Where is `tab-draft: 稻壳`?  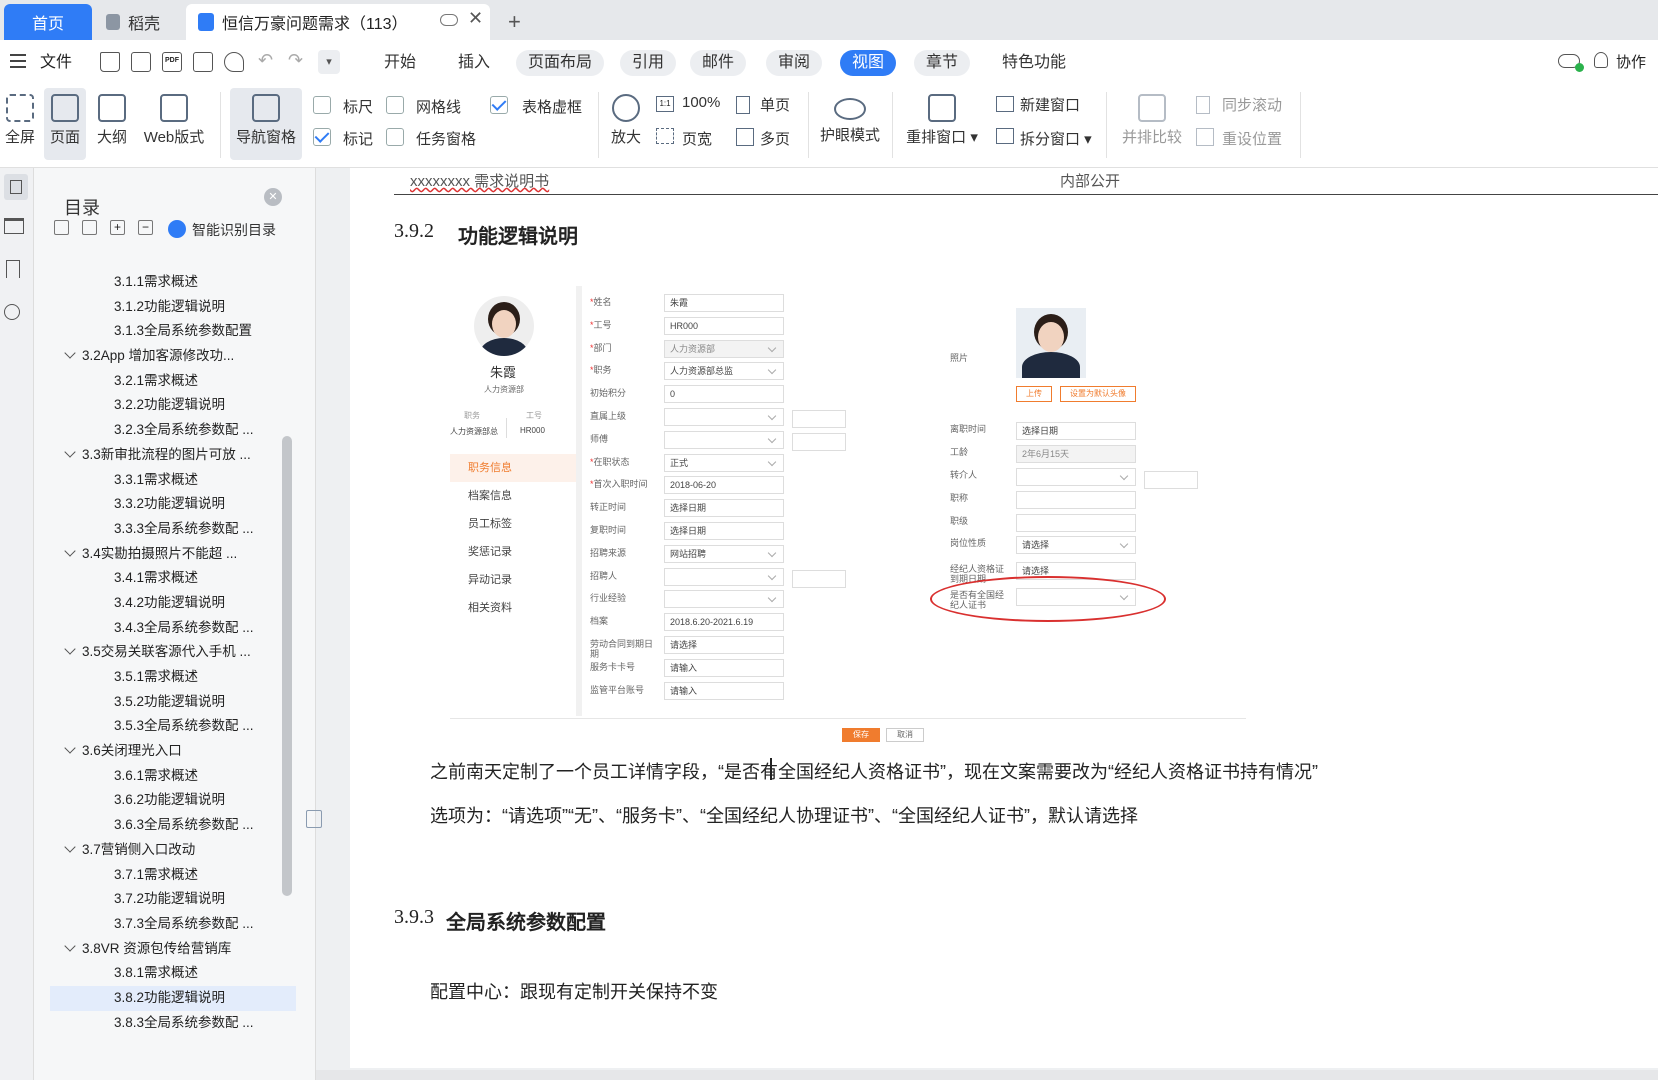
tab-draft: 稻壳 is located at coordinates (139, 22).